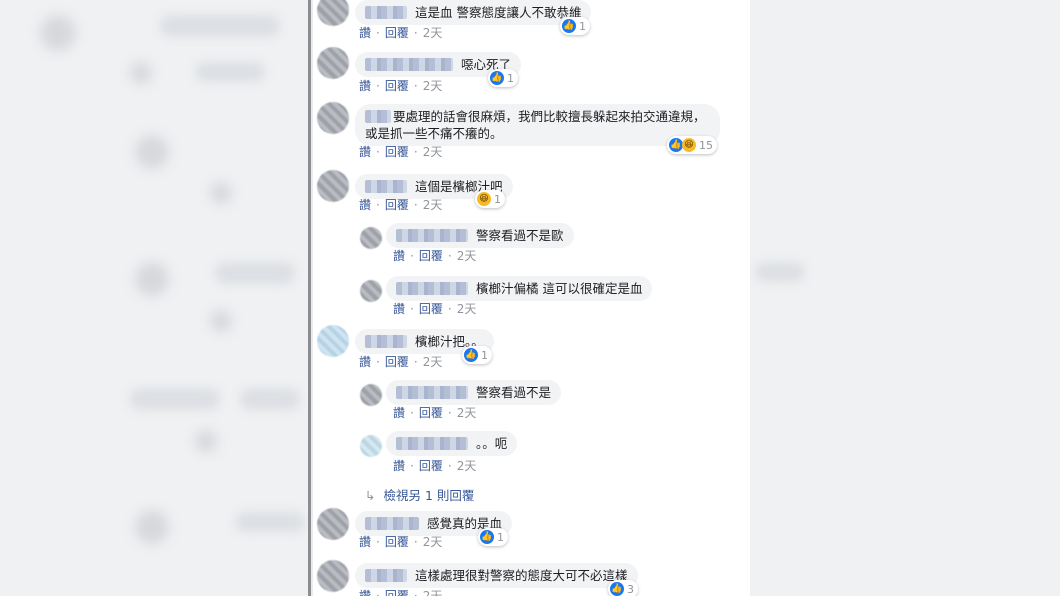  What do you see at coordinates (474, 392) in the screenshot?
I see `reply-bubble: 警察看過不是` at bounding box center [474, 392].